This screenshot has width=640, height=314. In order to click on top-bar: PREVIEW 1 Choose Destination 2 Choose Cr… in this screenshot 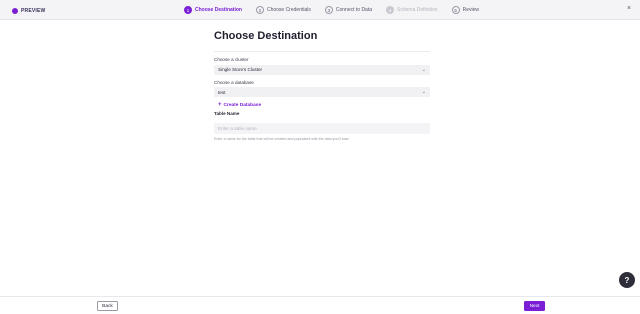, I will do `click(320, 10)`.